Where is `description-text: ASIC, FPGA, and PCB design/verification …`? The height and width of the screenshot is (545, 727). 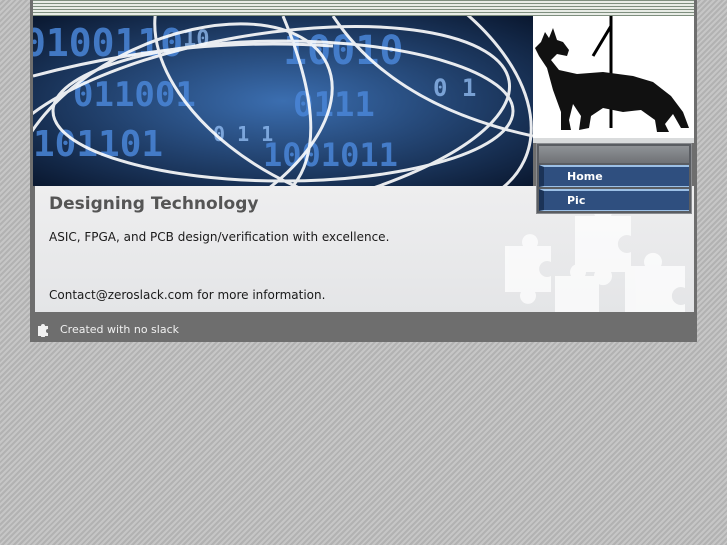
description-text: ASIC, FPGA, and PCB design/verification … is located at coordinates (219, 237).